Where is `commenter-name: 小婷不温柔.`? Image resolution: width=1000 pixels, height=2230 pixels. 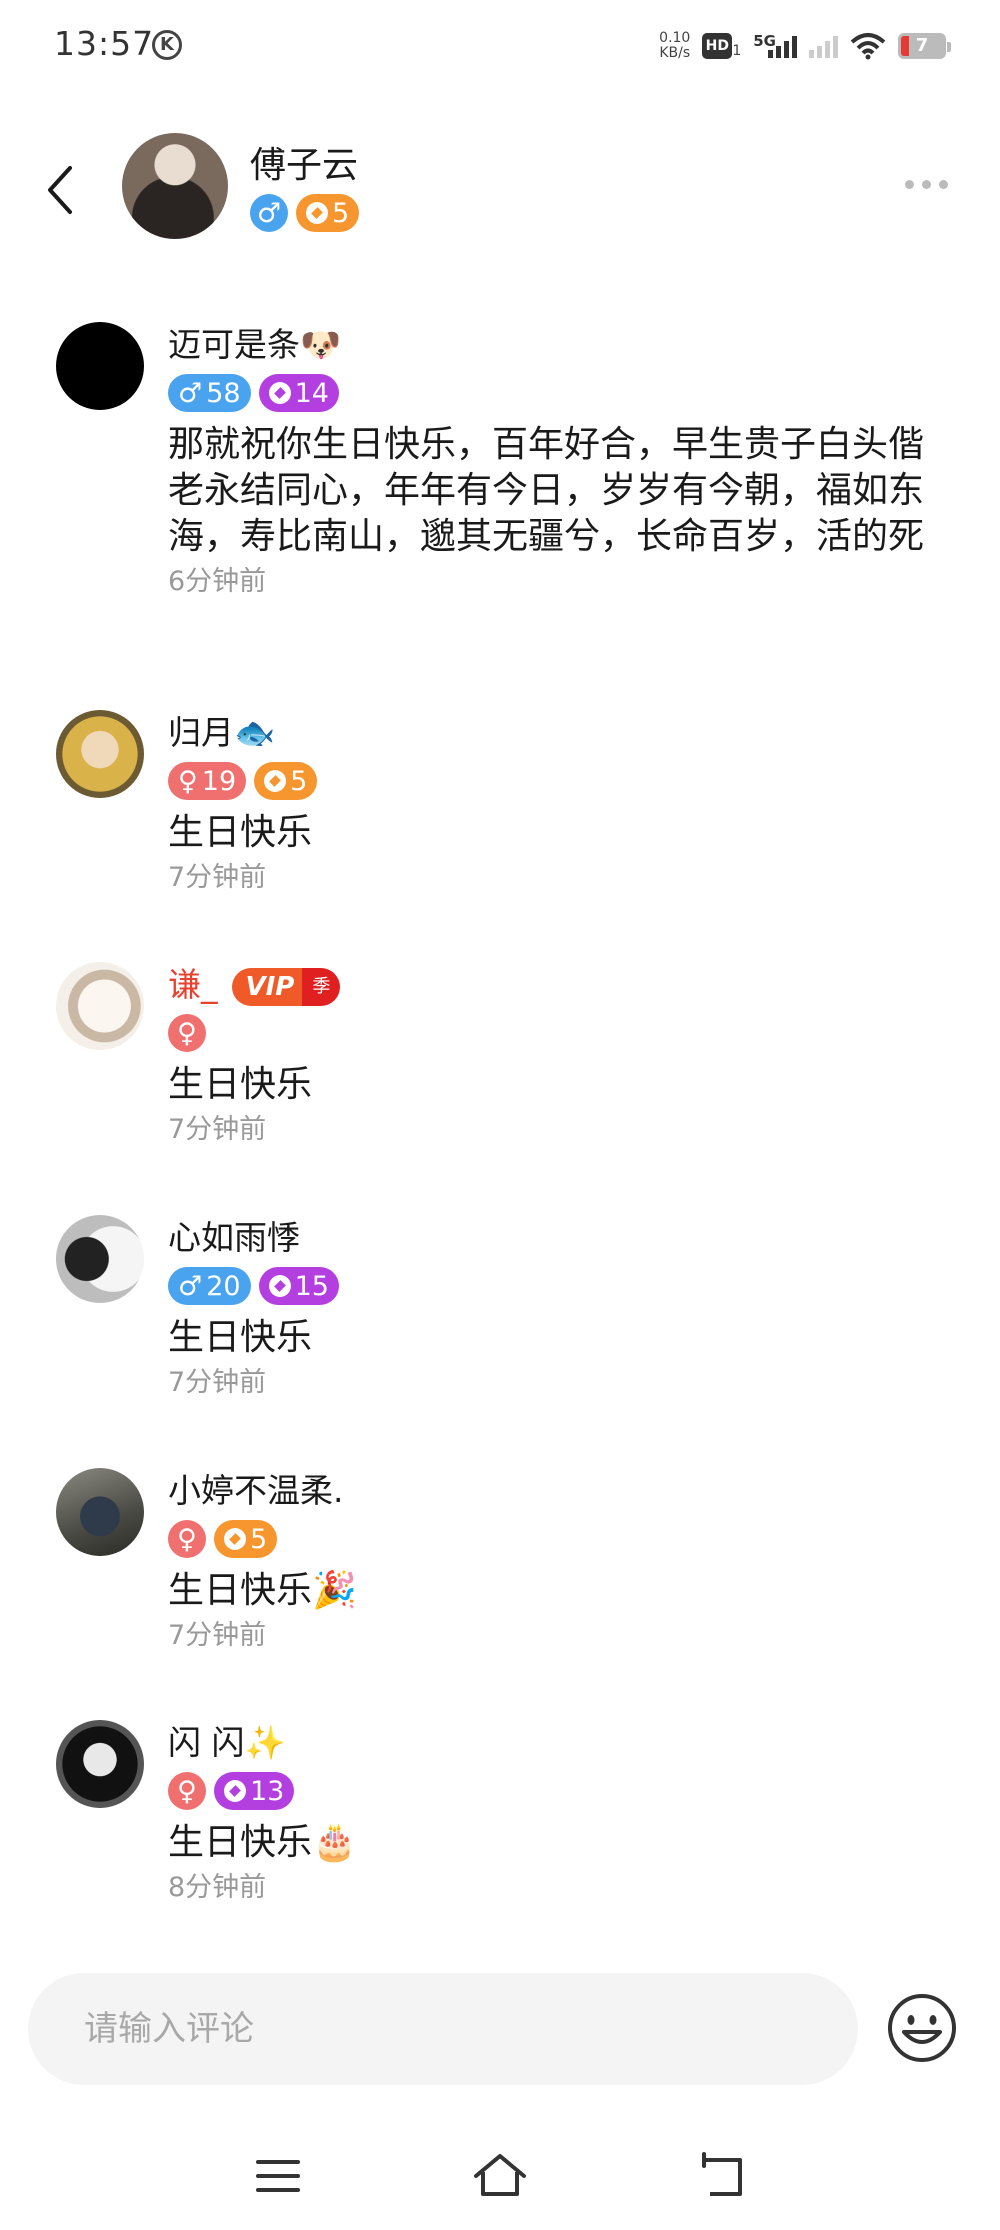
commenter-name: 小婷不温柔. is located at coordinates (563, 1491).